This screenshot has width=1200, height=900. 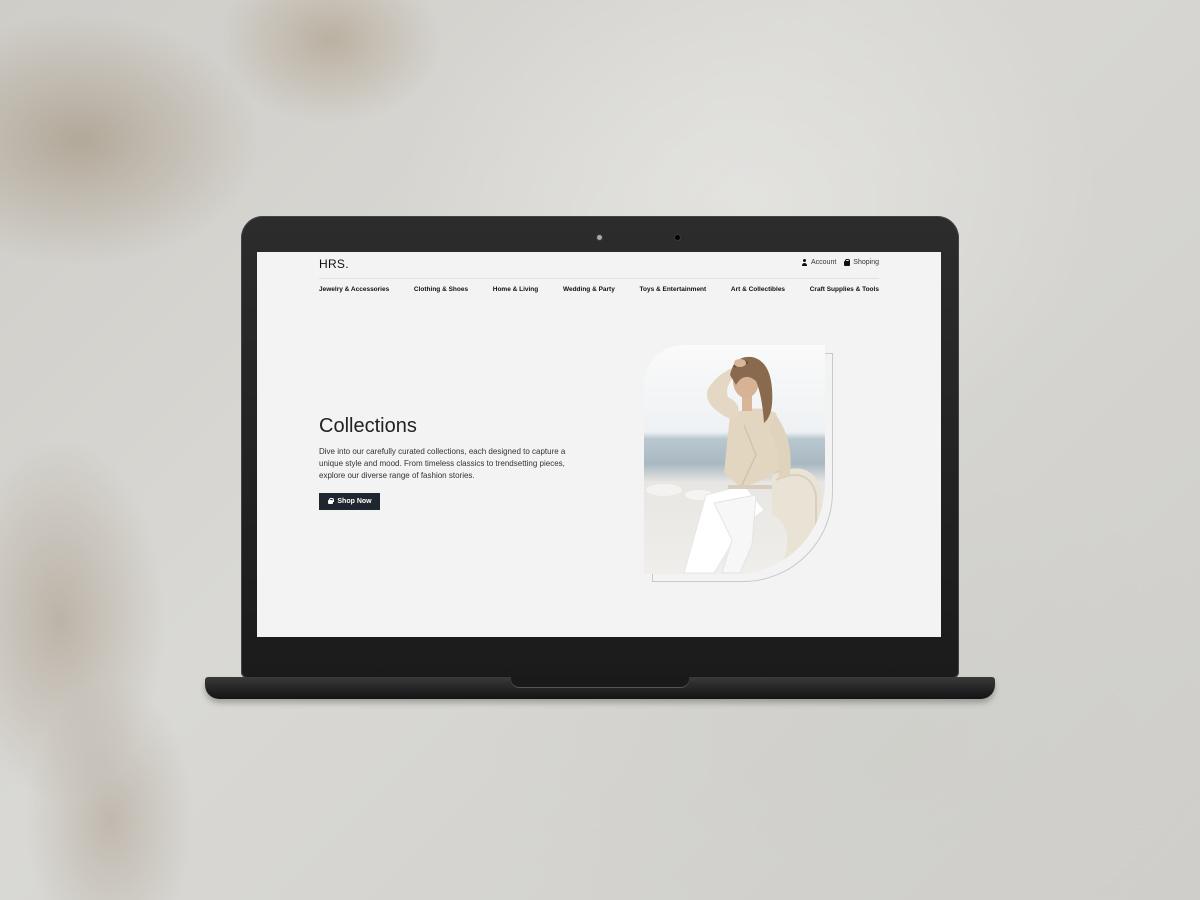 I want to click on hero-photo, so click(x=734, y=459).